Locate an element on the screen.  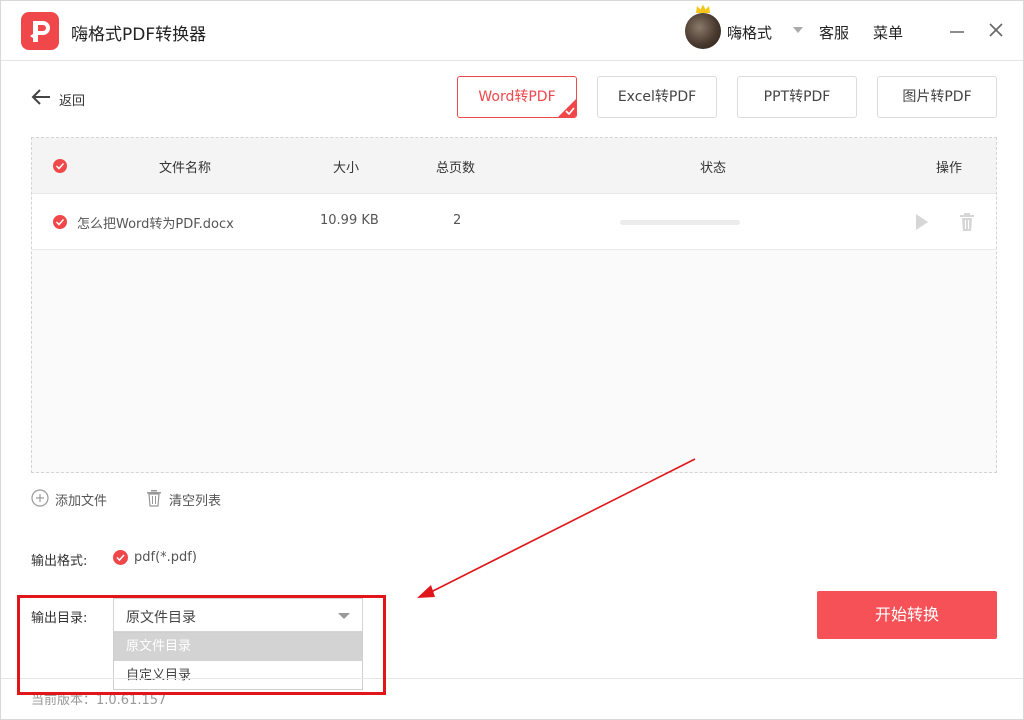
title-bar: 嗨格式PDF转换器 嗨格式 客服 菜单 is located at coordinates (512, 31).